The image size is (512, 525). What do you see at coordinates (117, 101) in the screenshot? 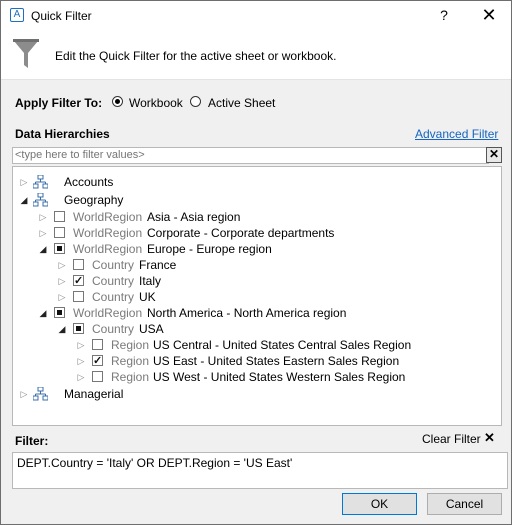
I see `workbook-radio` at bounding box center [117, 101].